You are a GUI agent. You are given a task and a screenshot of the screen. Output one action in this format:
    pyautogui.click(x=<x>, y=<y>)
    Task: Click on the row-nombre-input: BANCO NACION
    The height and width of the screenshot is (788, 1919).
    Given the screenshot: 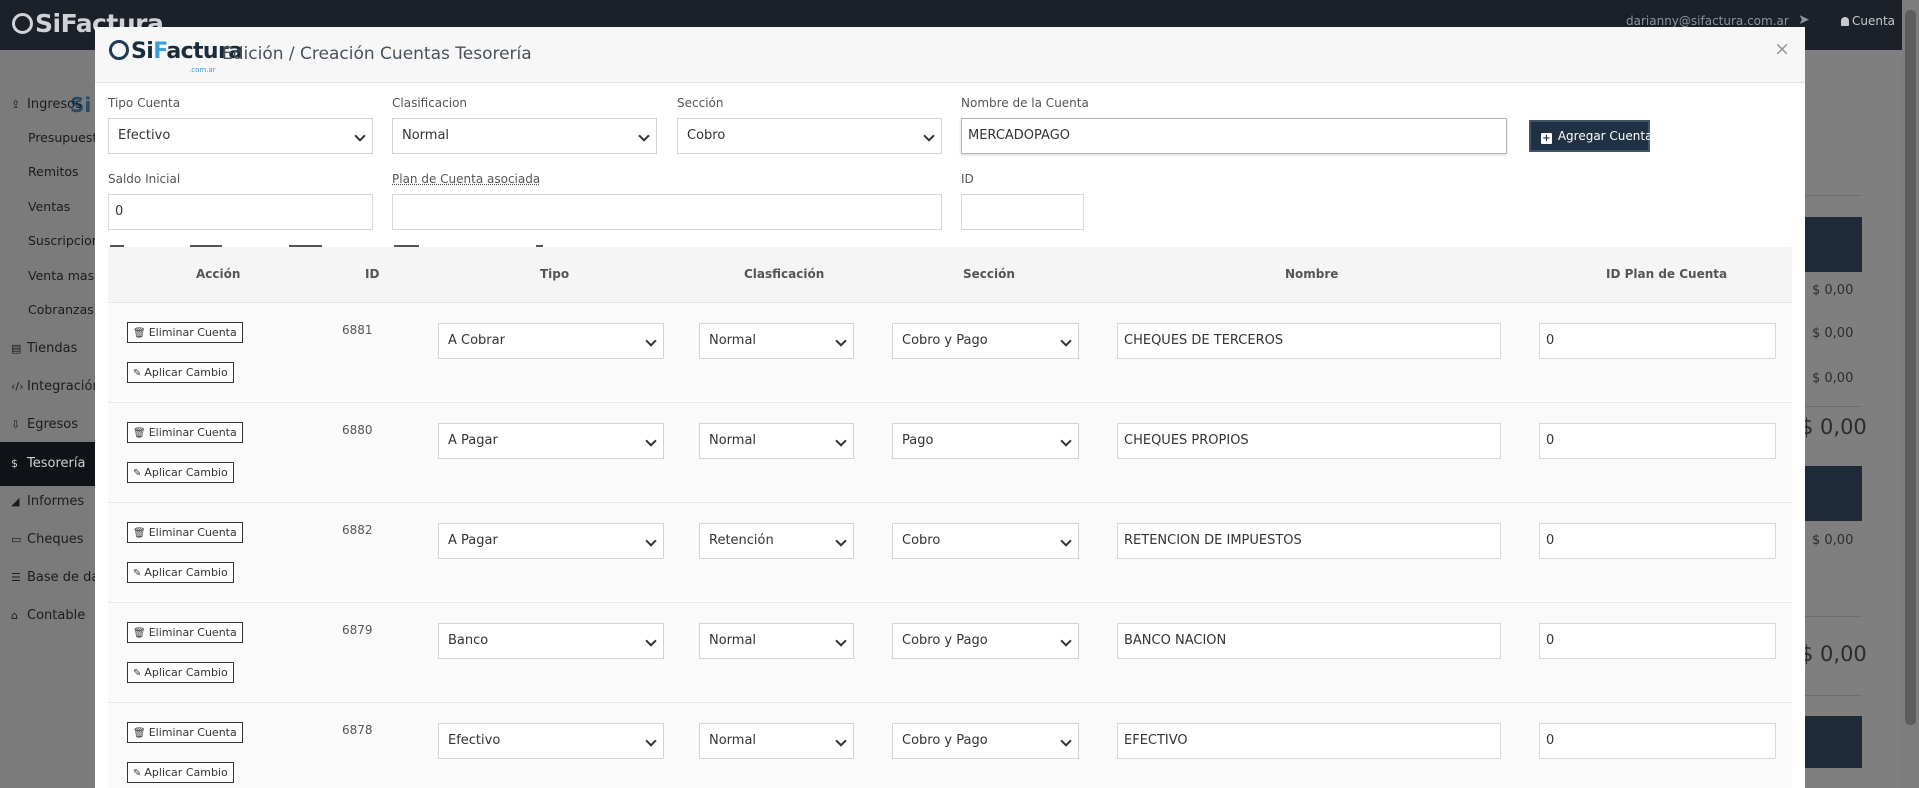 What is the action you would take?
    pyautogui.click(x=1309, y=641)
    